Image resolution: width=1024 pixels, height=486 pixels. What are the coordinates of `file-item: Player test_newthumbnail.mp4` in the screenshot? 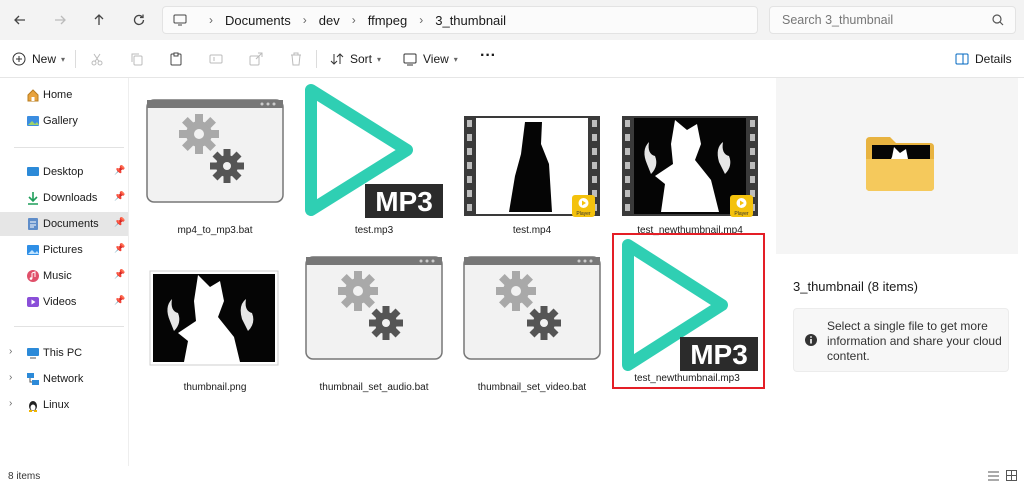 It's located at (690, 160).